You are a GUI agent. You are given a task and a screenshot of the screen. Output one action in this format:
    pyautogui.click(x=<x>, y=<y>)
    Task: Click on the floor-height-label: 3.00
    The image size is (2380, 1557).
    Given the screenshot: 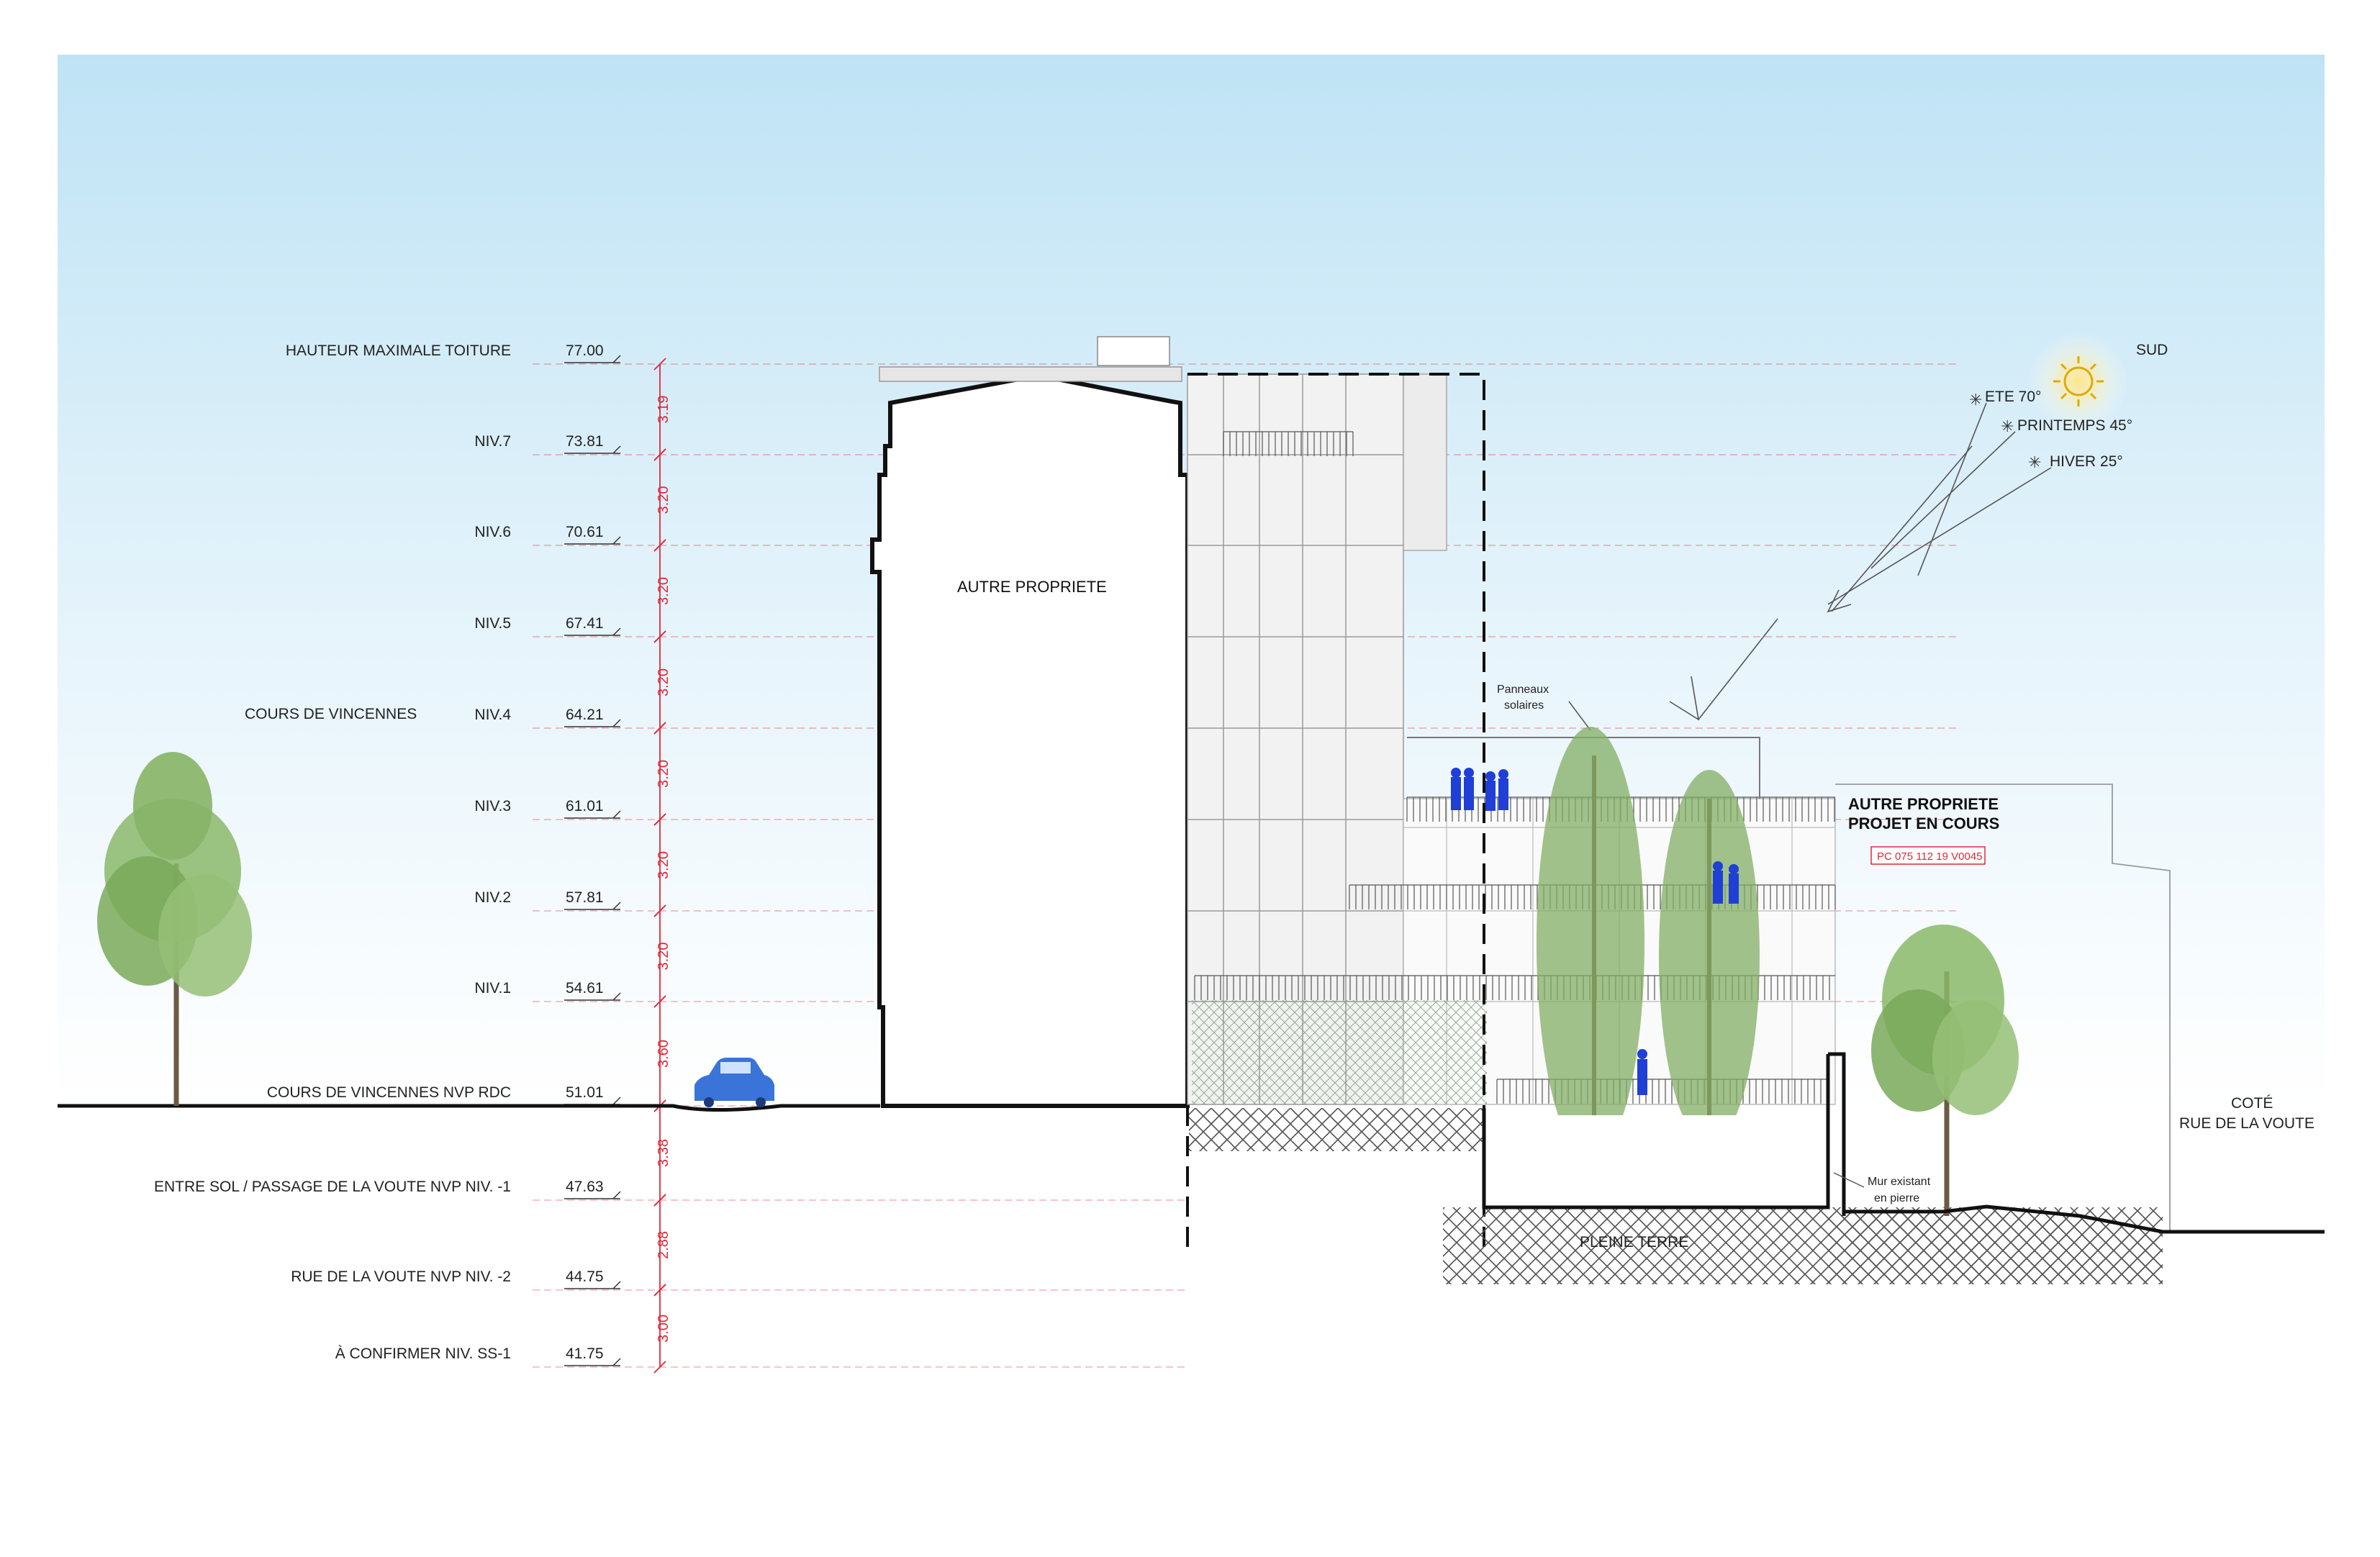 What is the action you would take?
    pyautogui.click(x=663, y=1329)
    